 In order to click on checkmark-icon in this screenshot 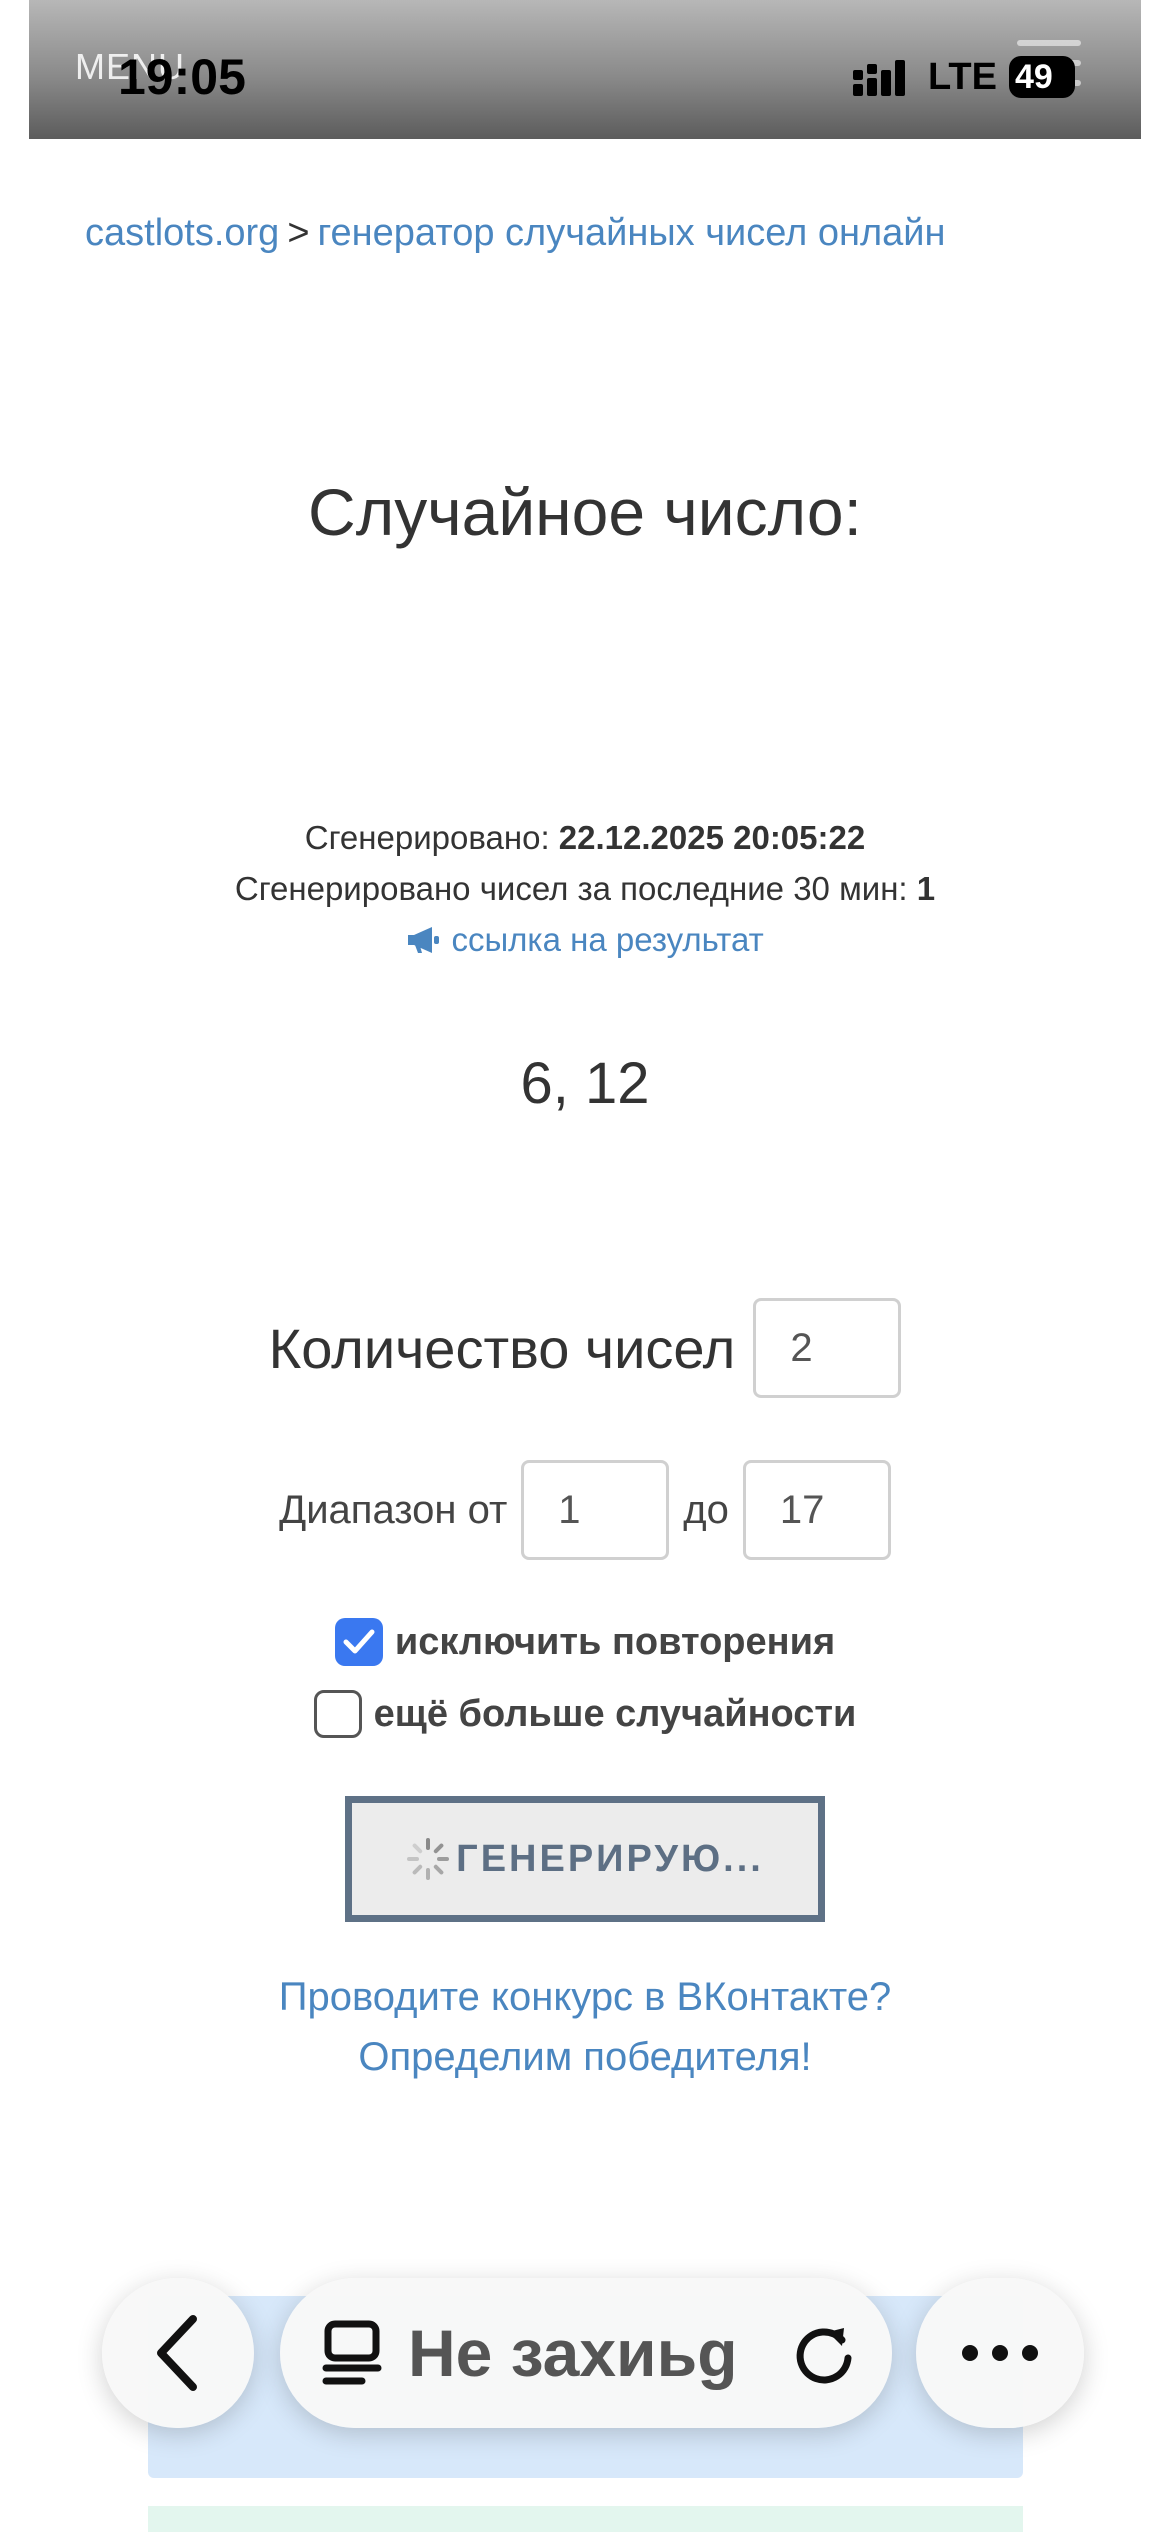, I will do `click(359, 1641)`.